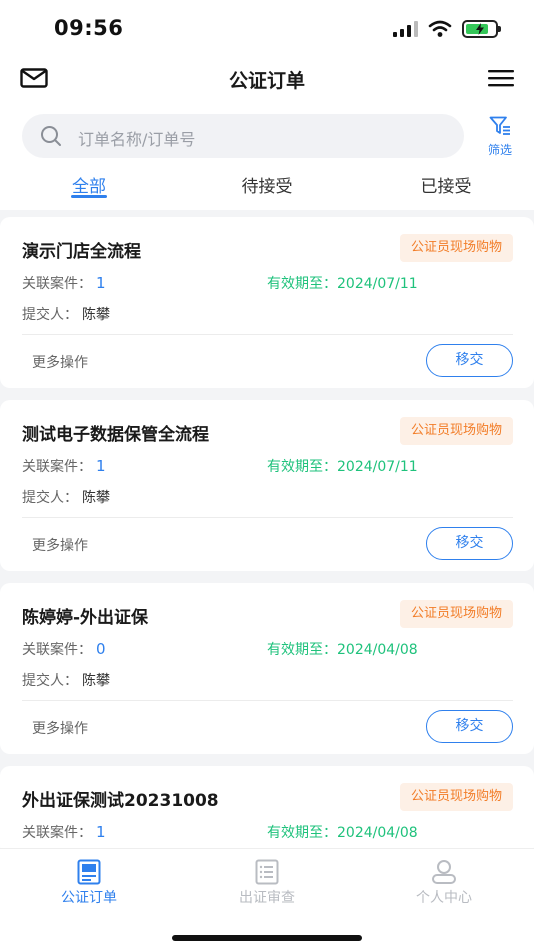 The image size is (534, 950). Describe the element at coordinates (267, 872) in the screenshot. I see `list-icon` at that location.